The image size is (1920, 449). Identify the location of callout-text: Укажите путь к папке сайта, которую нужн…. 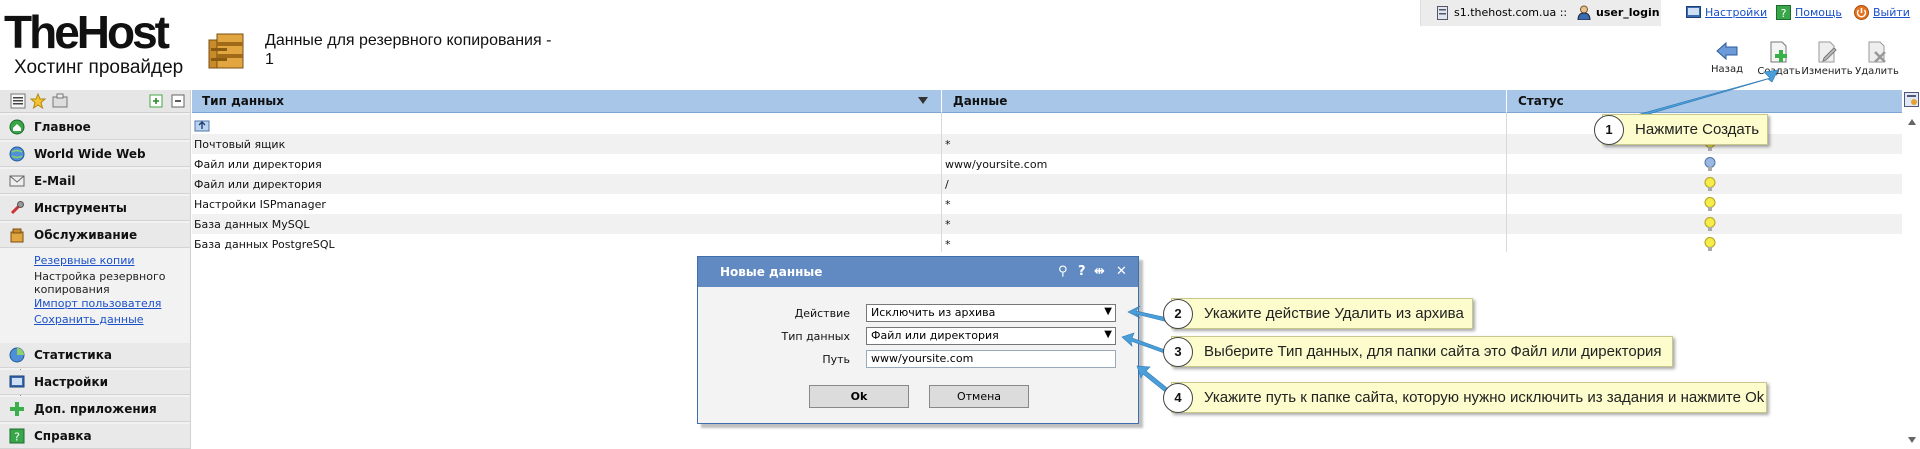
(1484, 397).